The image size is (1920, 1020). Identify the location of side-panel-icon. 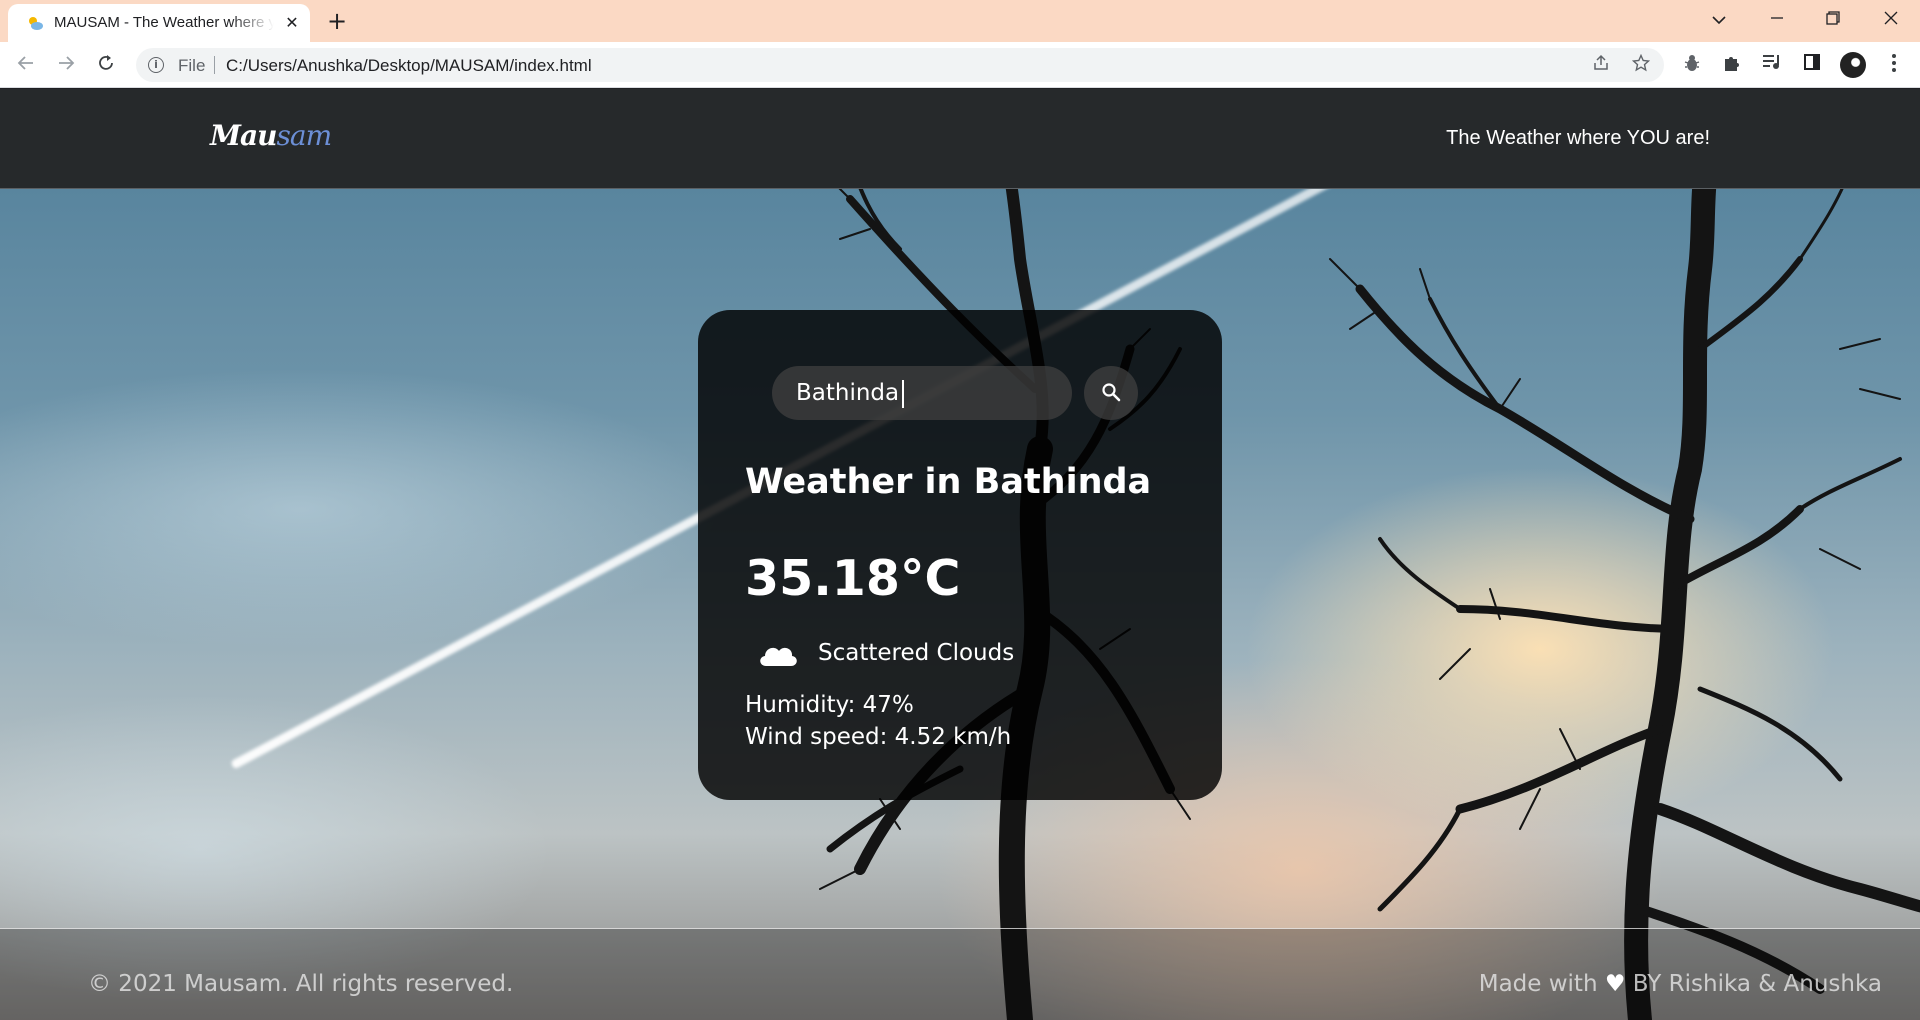
(1812, 65).